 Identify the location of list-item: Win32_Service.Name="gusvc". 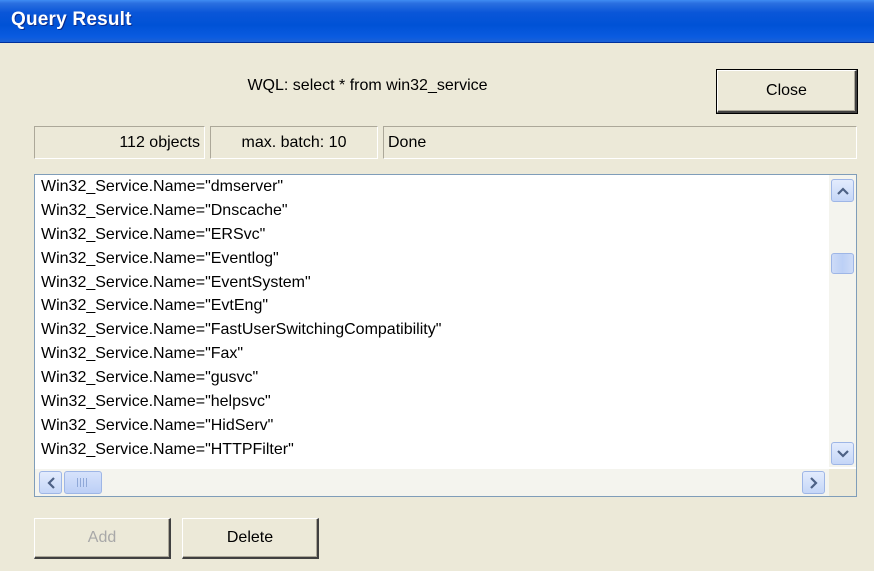
(241, 378).